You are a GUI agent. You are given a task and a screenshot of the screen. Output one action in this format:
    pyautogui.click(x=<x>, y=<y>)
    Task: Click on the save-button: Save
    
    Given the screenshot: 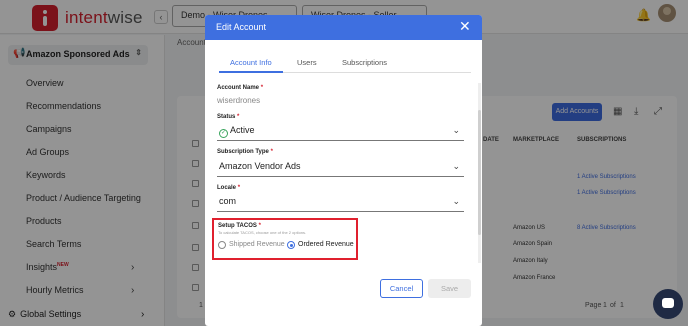 What is the action you would take?
    pyautogui.click(x=449, y=288)
    